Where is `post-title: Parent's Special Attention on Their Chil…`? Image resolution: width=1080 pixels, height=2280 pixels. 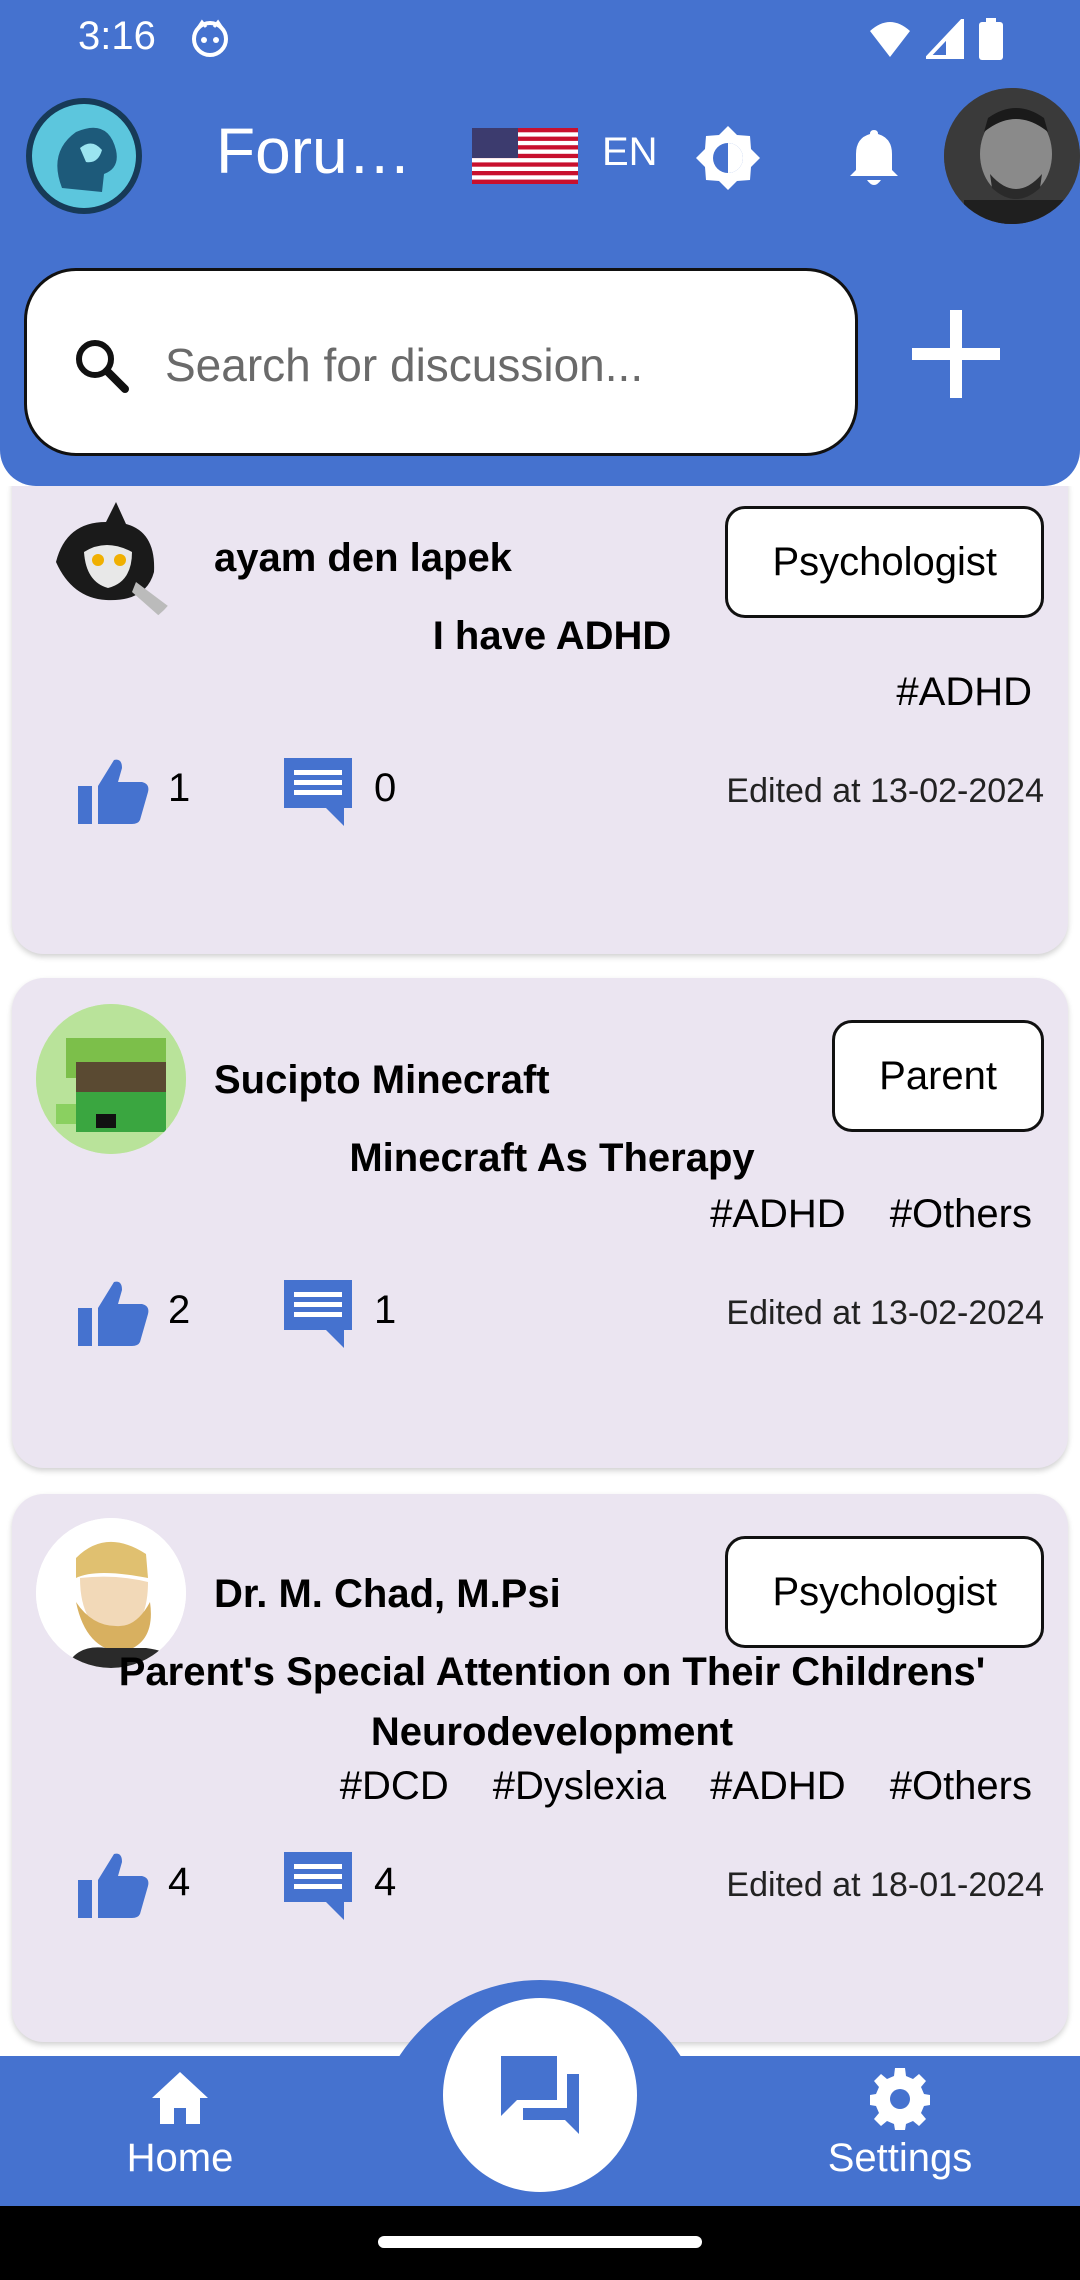
post-title: Parent's Special Attention on Their Chil… is located at coordinates (552, 1702).